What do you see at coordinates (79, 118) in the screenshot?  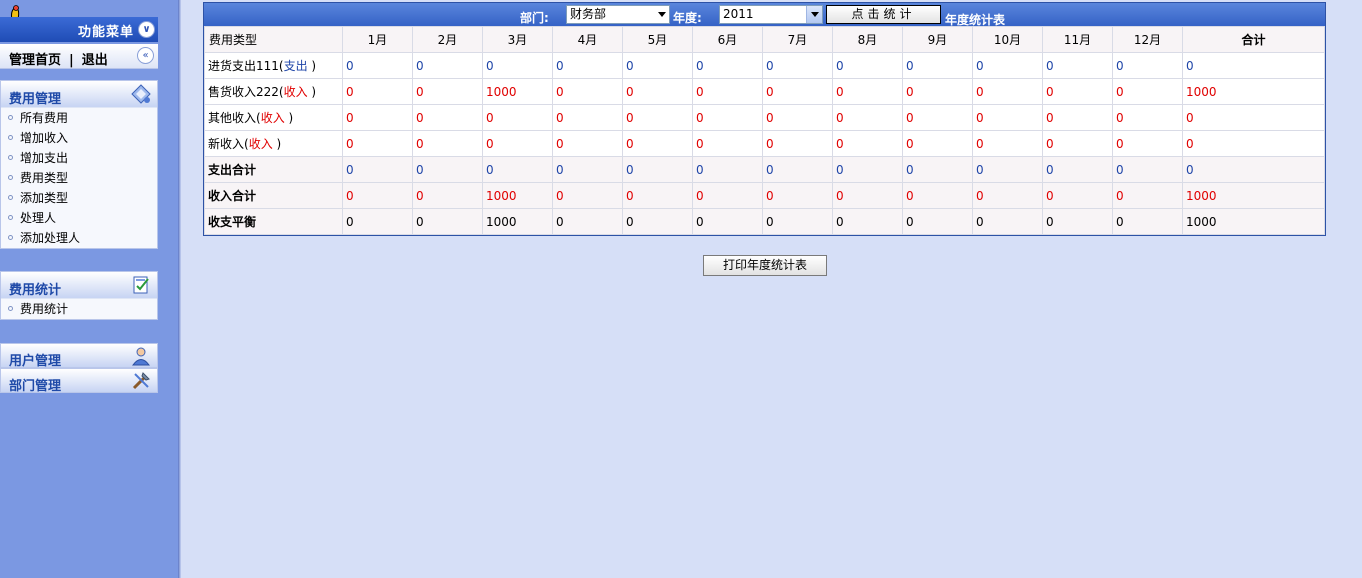 I see `menu-item-all-fees: 所有费用` at bounding box center [79, 118].